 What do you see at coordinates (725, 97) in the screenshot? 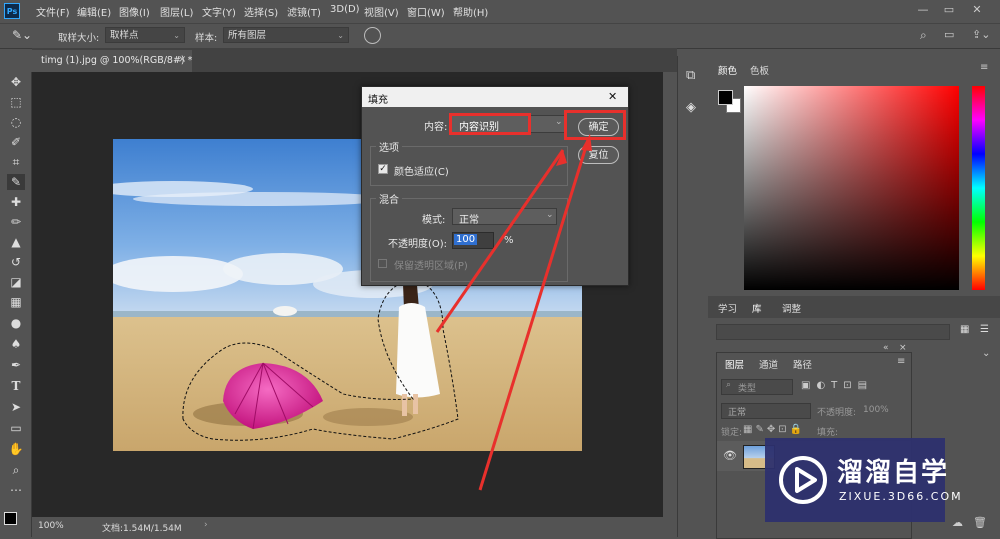
I see `foreground-color-swatch` at bounding box center [725, 97].